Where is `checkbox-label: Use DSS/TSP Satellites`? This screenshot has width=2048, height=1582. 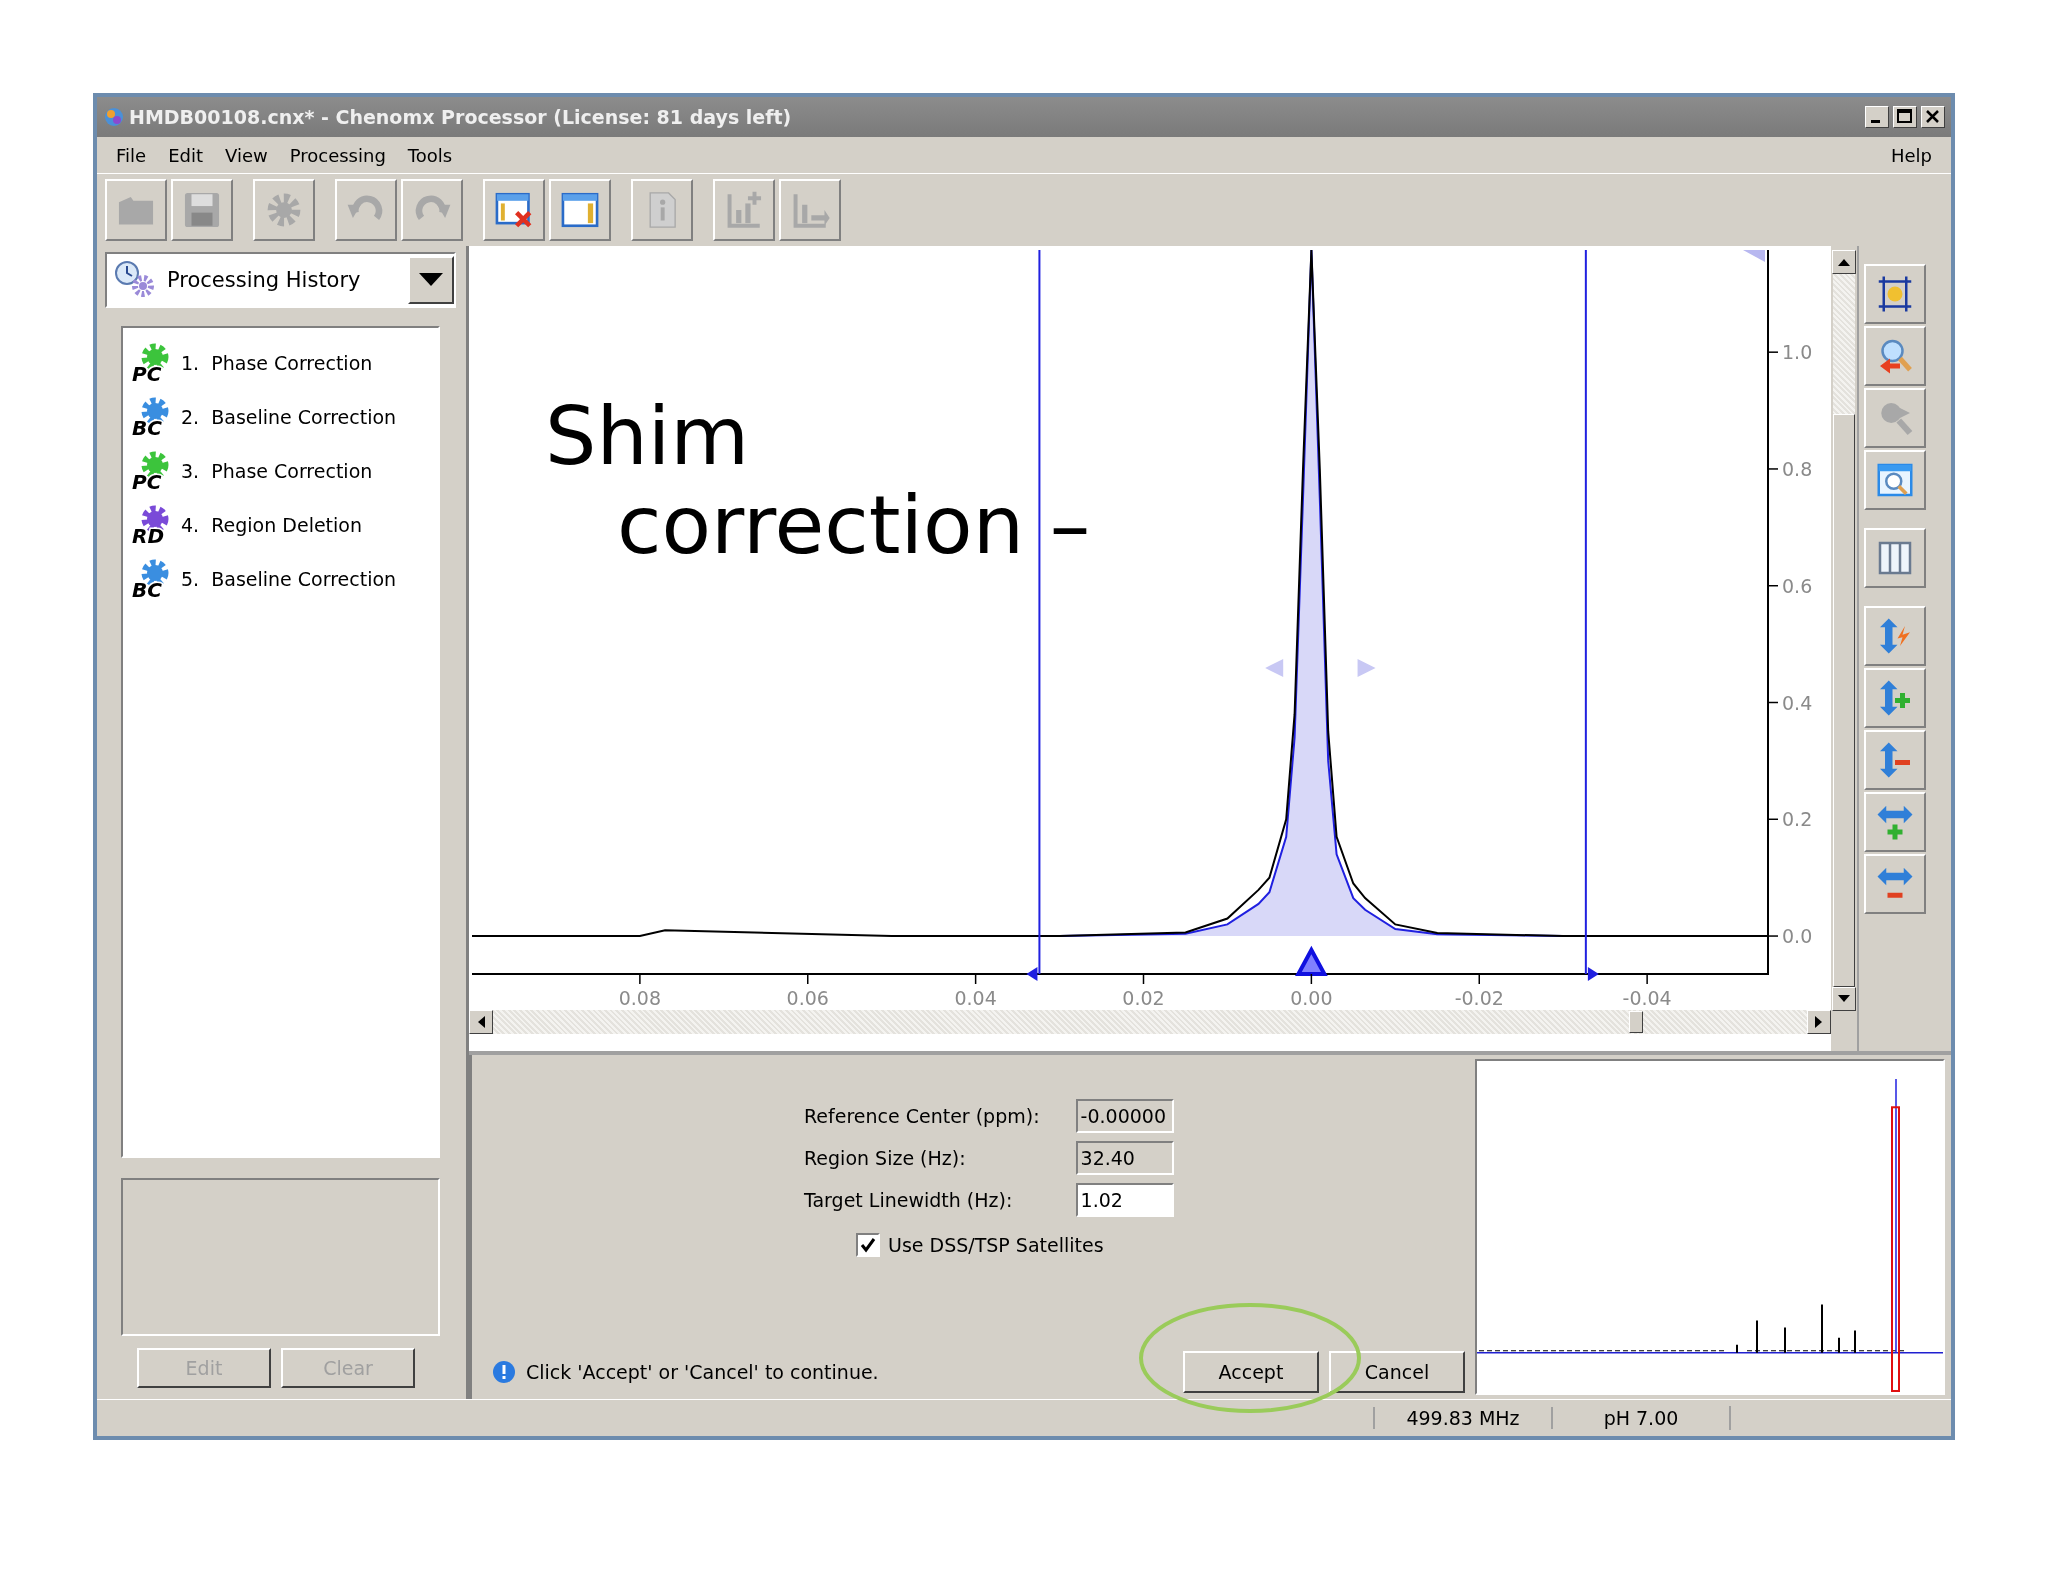 checkbox-label: Use DSS/TSP Satellites is located at coordinates (996, 1245).